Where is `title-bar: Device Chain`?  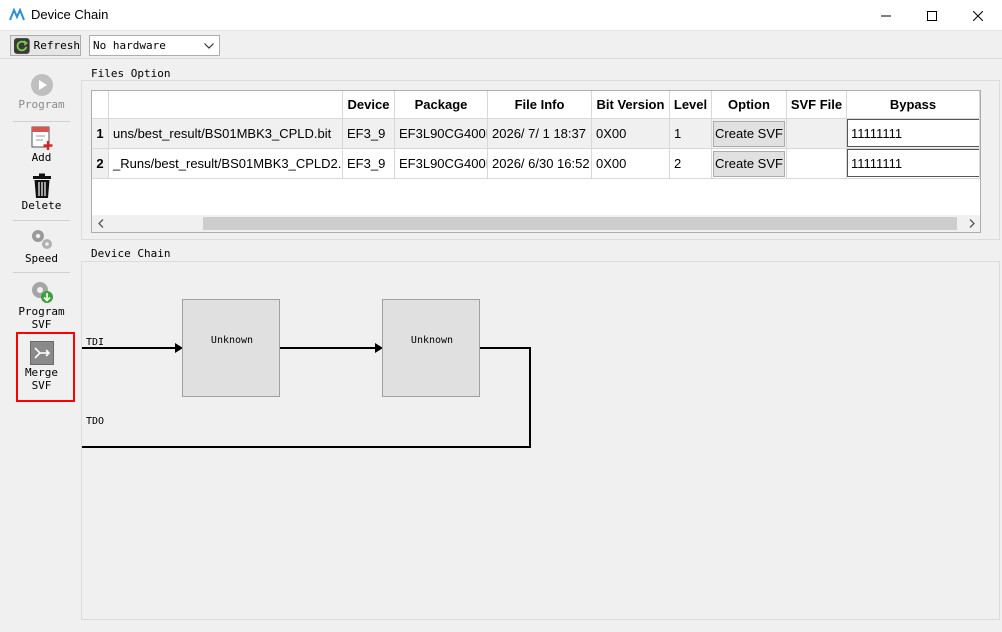 title-bar: Device Chain is located at coordinates (501, 15).